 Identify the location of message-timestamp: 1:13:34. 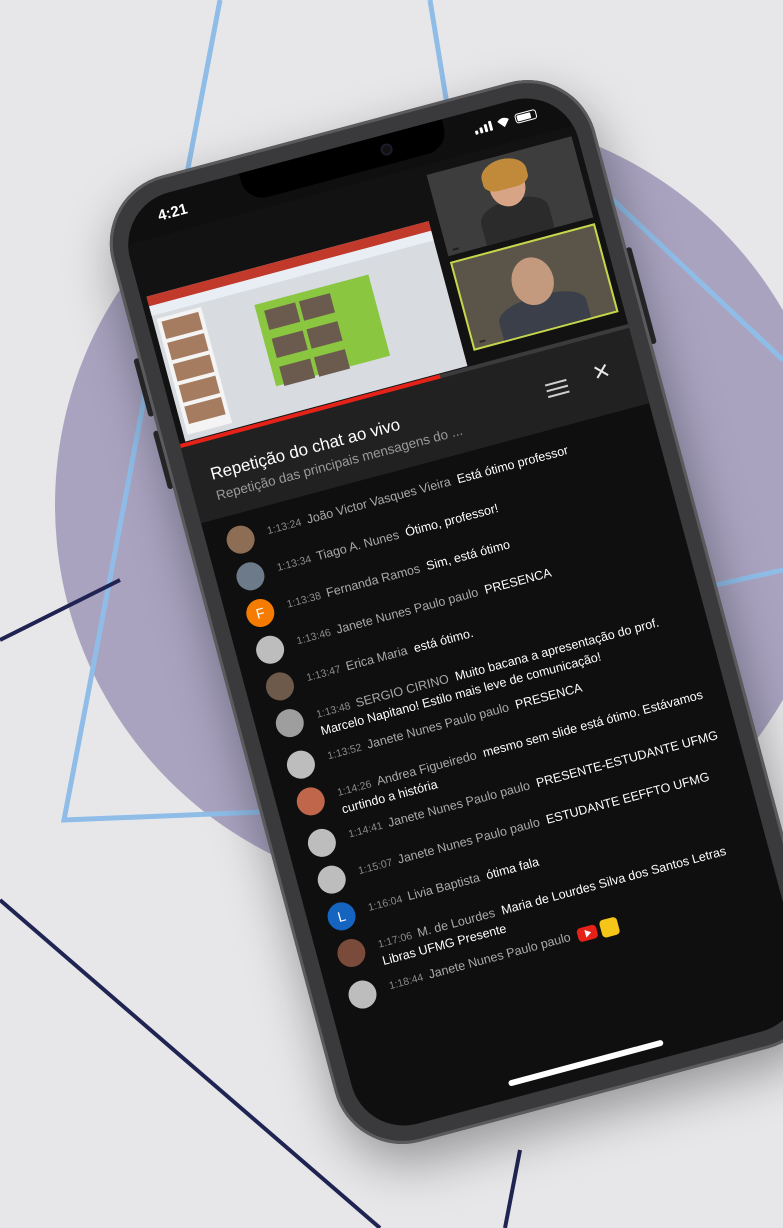
(294, 563).